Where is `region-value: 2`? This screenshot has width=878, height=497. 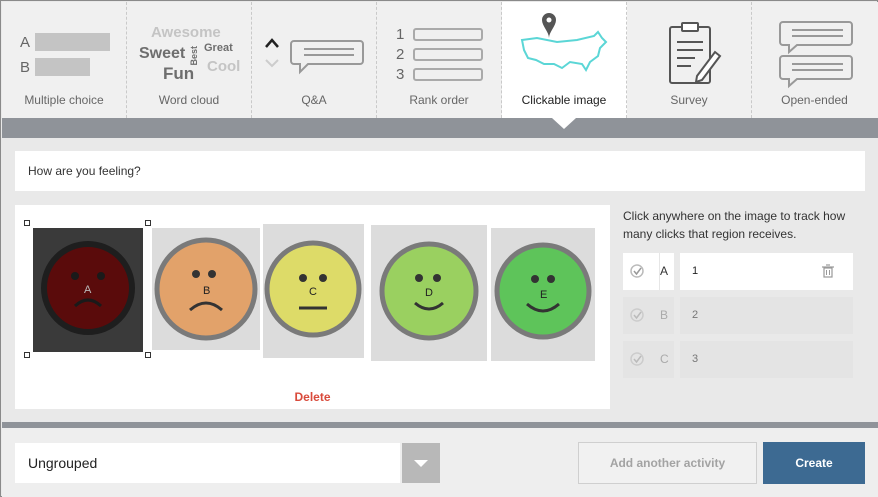
region-value: 2 is located at coordinates (695, 315).